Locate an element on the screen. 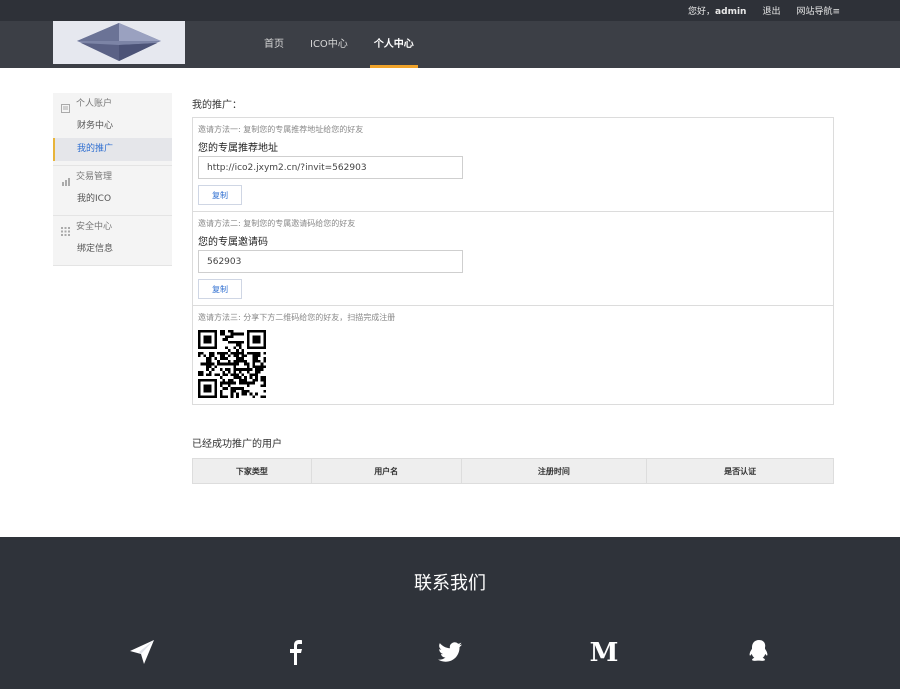 The height and width of the screenshot is (689, 900). medium-icon: M is located at coordinates (604, 652).